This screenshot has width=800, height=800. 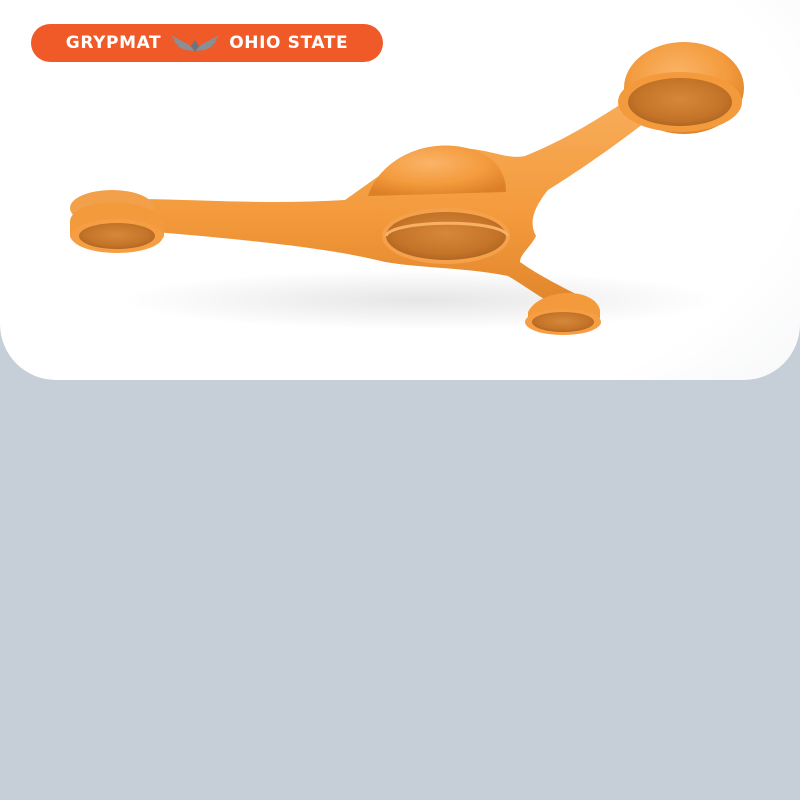 I want to click on school-name: OHIO STATE, so click(x=289, y=43).